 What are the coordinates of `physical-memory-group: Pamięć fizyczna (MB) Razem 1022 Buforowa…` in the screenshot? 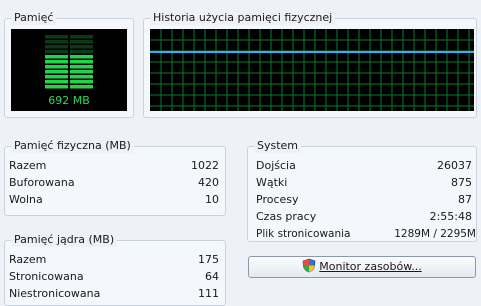 It's located at (115, 177).